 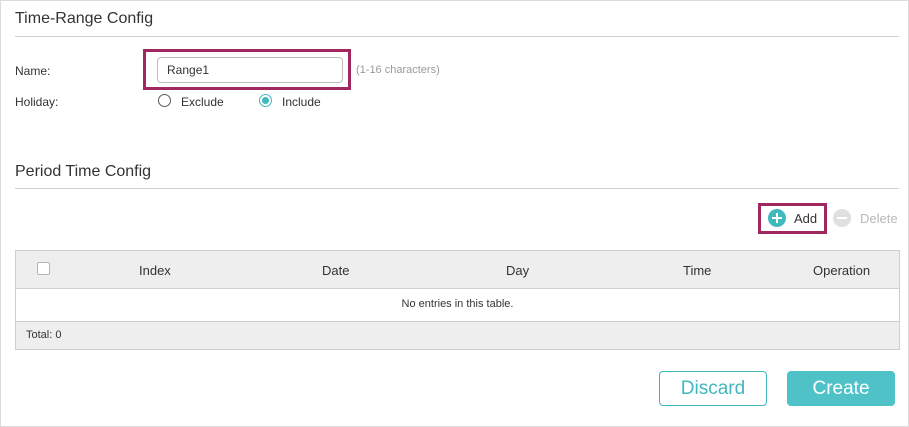 I want to click on column-header-index: Index, so click(x=155, y=270).